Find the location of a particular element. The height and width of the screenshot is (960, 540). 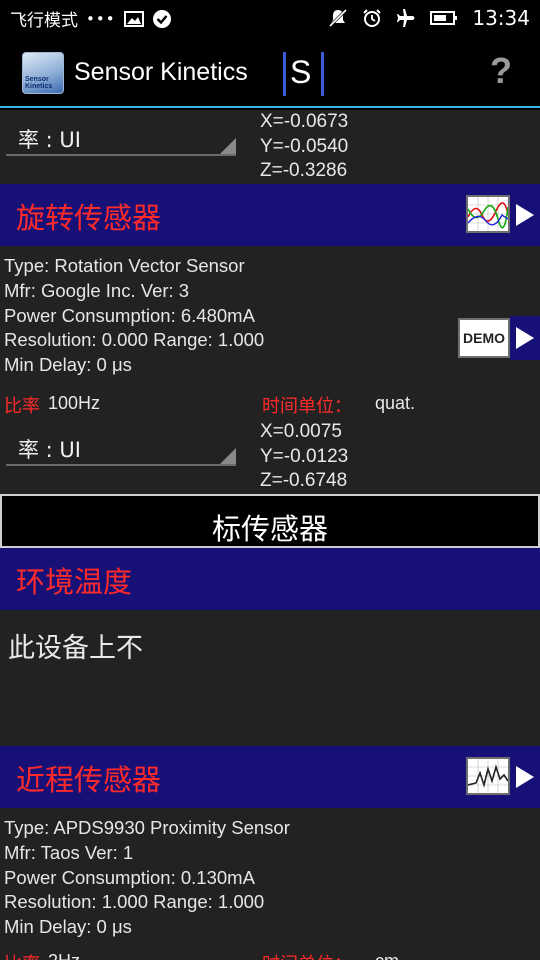

time-unit-value: quat. is located at coordinates (395, 403).